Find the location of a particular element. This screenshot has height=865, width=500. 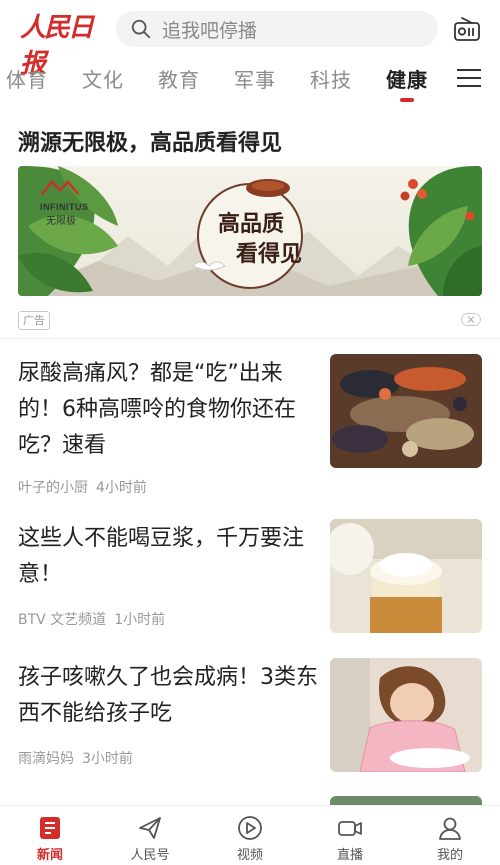

news-meta: 叶子的小厨 4小时前 is located at coordinates (82, 487).